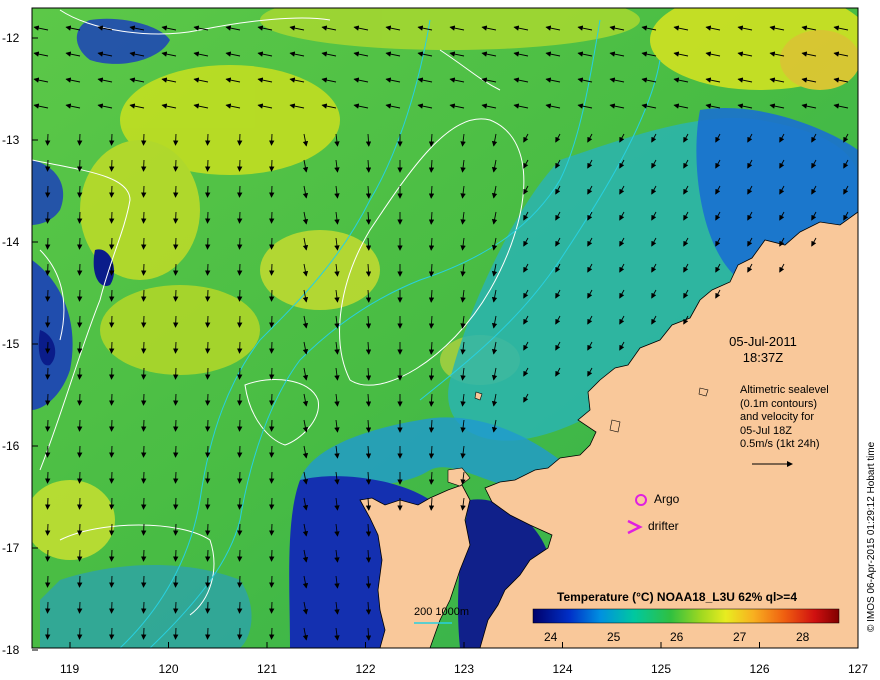  What do you see at coordinates (168, 669) in the screenshot?
I see `longitude-tick-label: 120` at bounding box center [168, 669].